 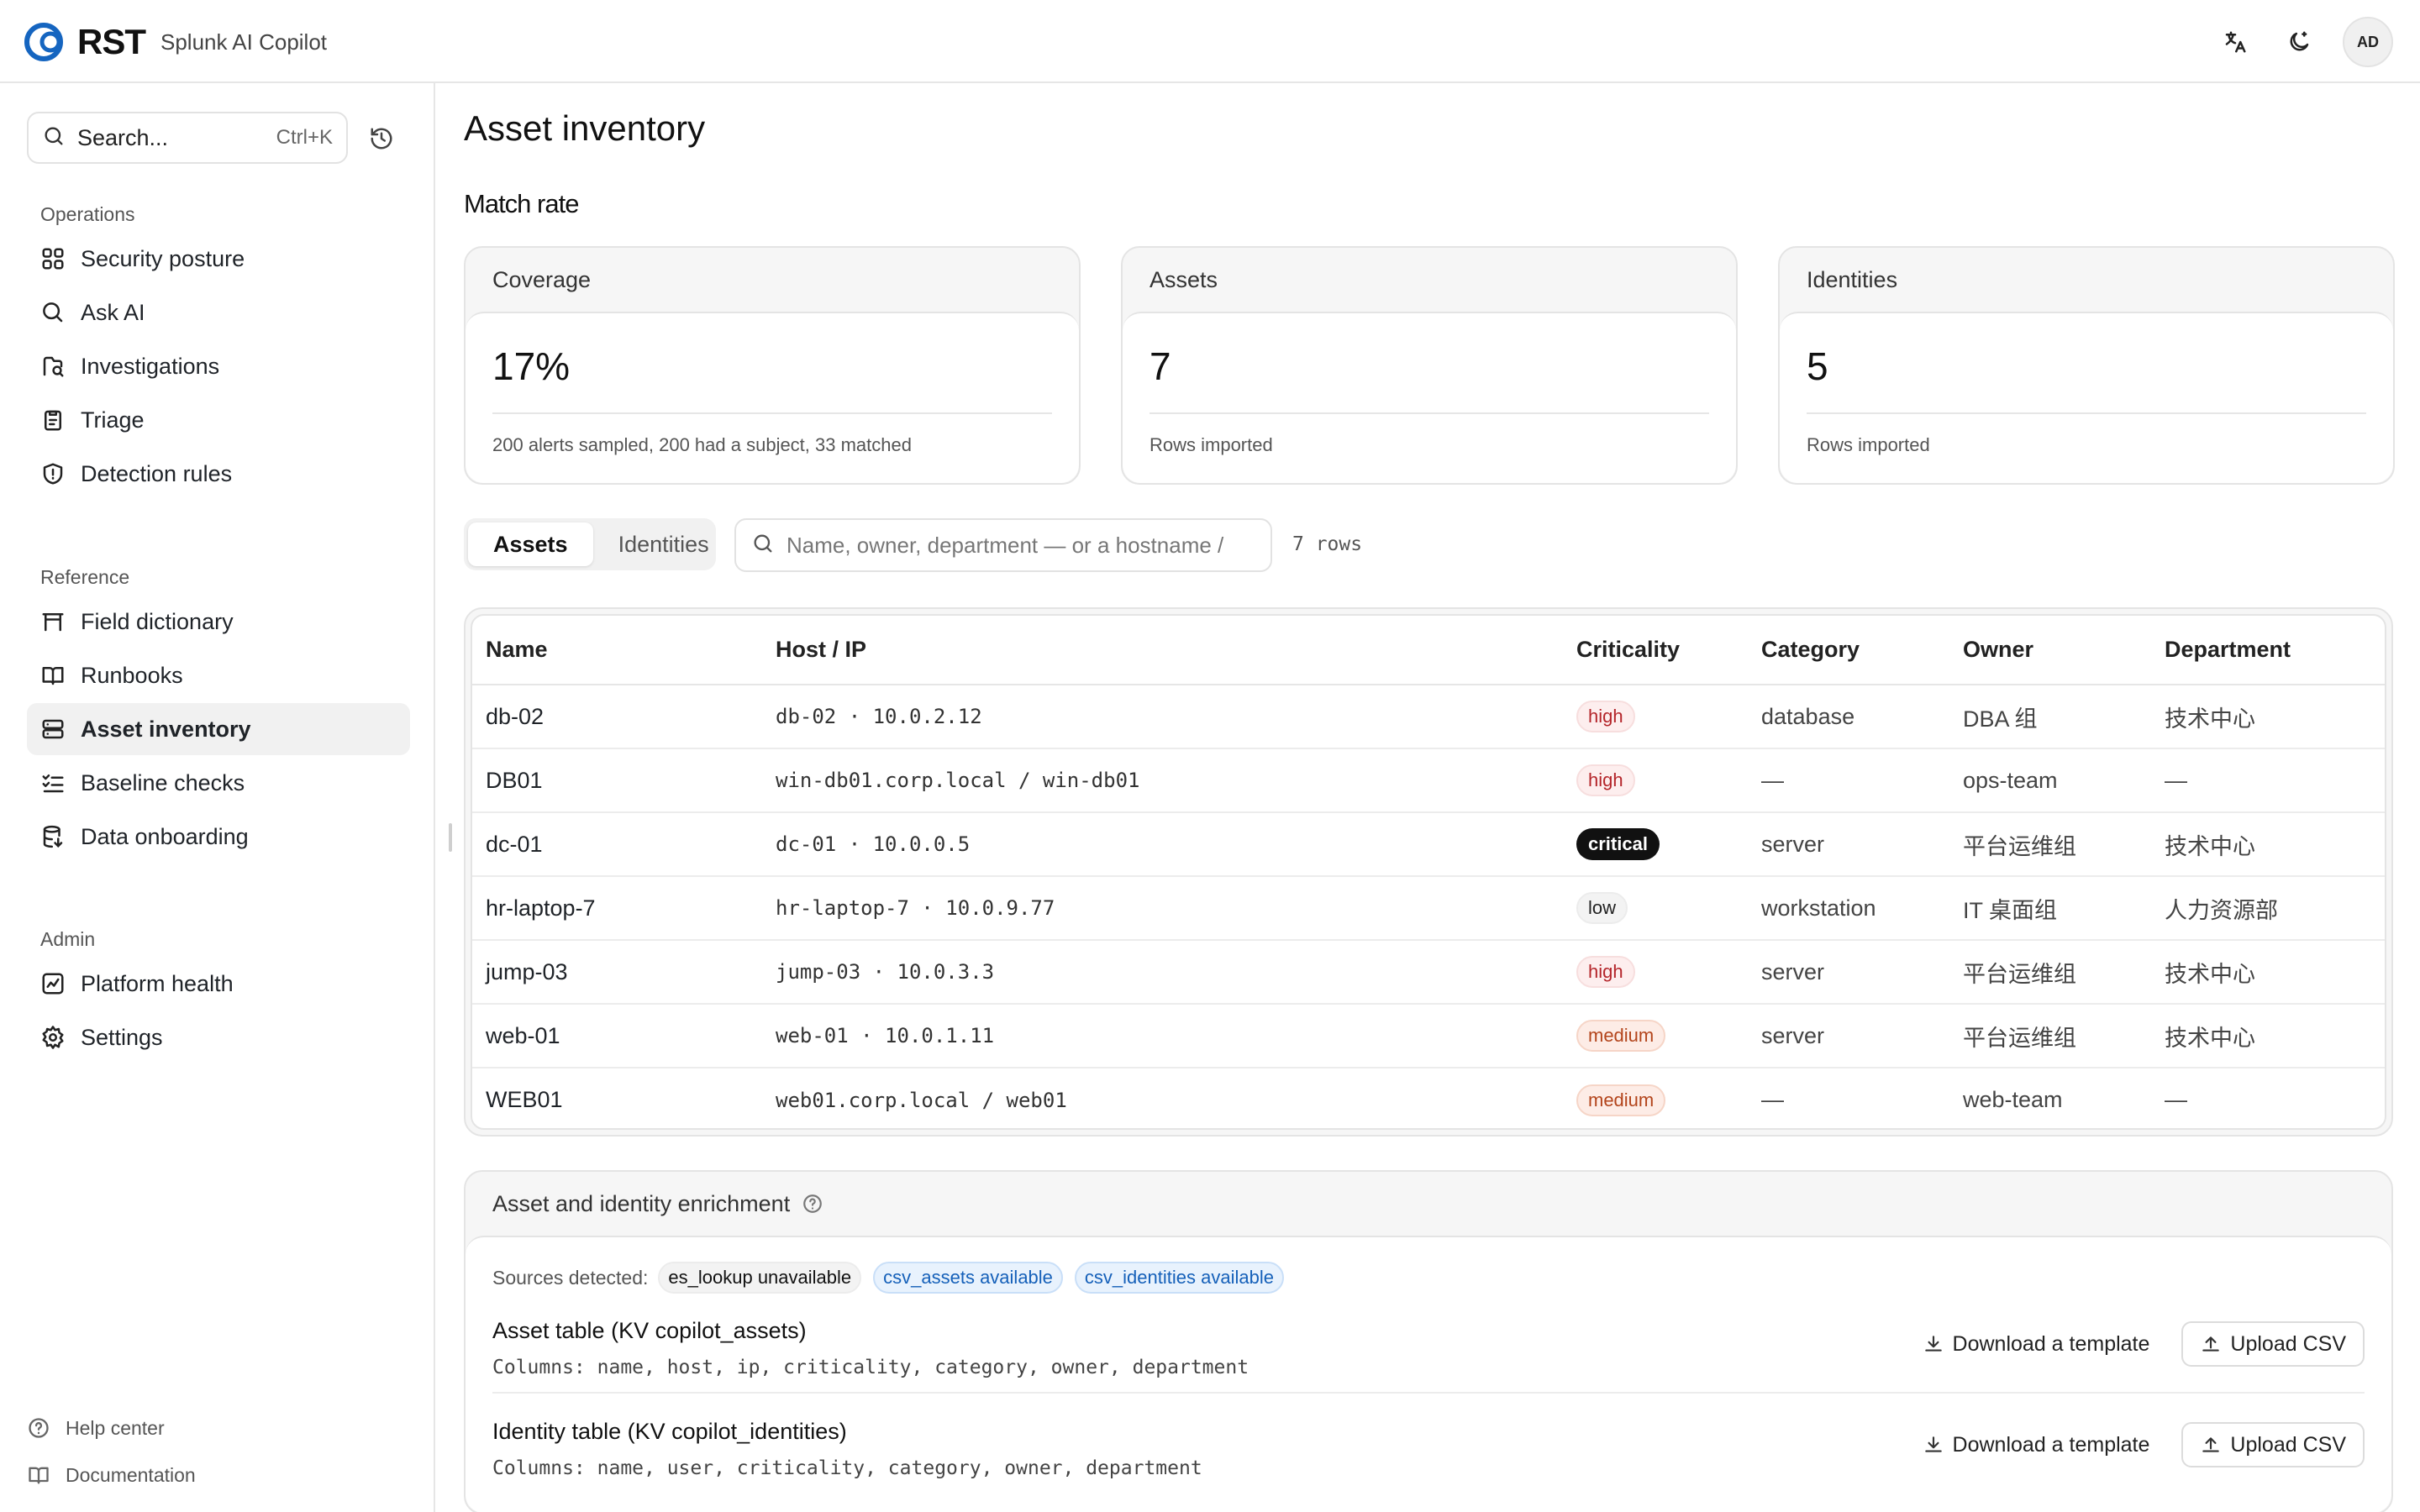 What do you see at coordinates (68, 939) in the screenshot?
I see `nav-heading: Admin` at bounding box center [68, 939].